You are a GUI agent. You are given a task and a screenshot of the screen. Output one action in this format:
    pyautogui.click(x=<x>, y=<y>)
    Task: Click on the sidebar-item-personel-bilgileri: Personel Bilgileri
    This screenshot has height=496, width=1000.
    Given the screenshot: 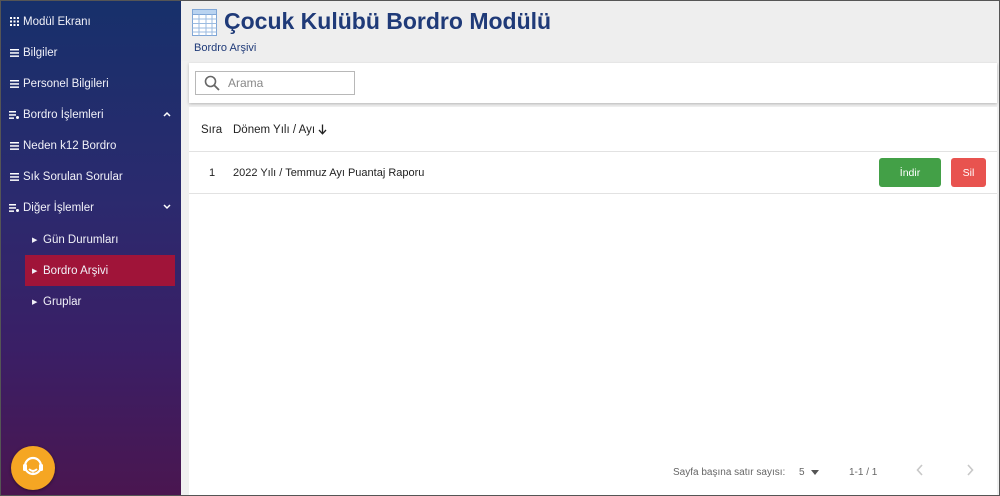 What is the action you would take?
    pyautogui.click(x=91, y=83)
    